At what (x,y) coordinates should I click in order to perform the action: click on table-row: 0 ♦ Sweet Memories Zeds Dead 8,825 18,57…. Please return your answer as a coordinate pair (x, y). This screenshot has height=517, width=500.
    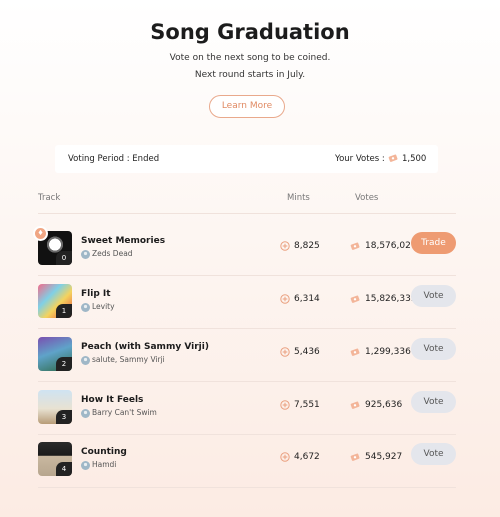
    Looking at the image, I should click on (250, 252).